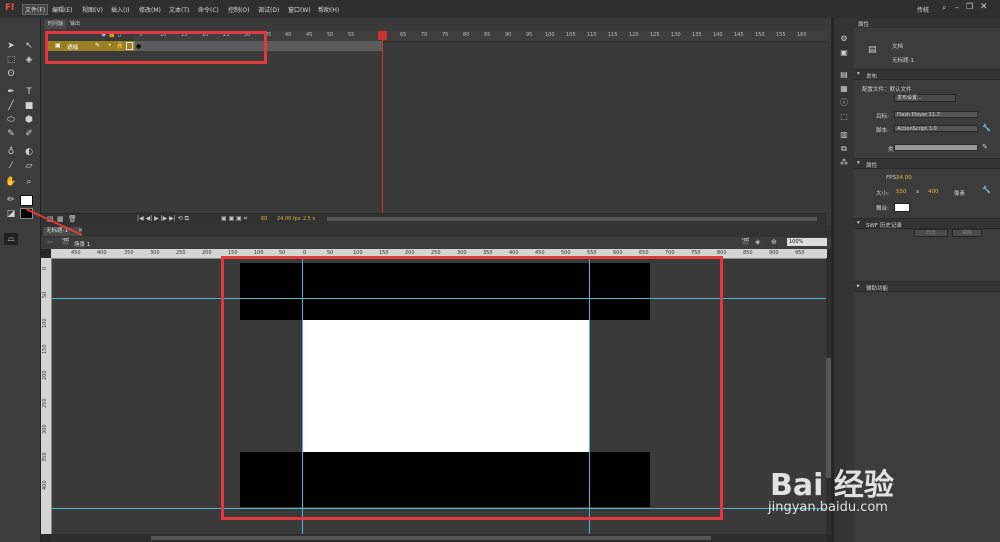 This screenshot has width=1000, height=542. Describe the element at coordinates (933, 192) in the screenshot. I see `height-value: 400` at that location.